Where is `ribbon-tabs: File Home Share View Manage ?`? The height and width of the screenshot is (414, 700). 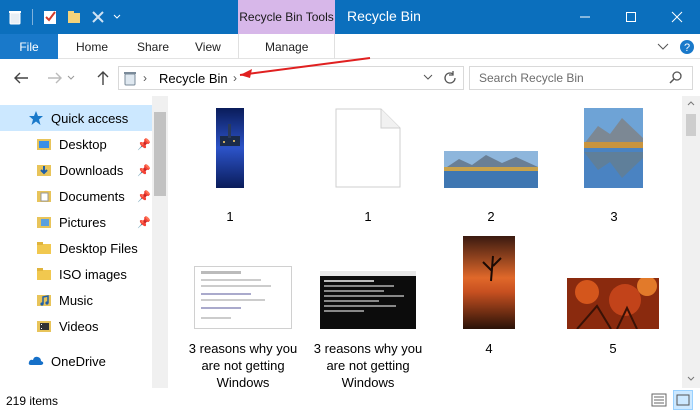
ribbon-tabs: File Home Share View Manage ? is located at coordinates (350, 46).